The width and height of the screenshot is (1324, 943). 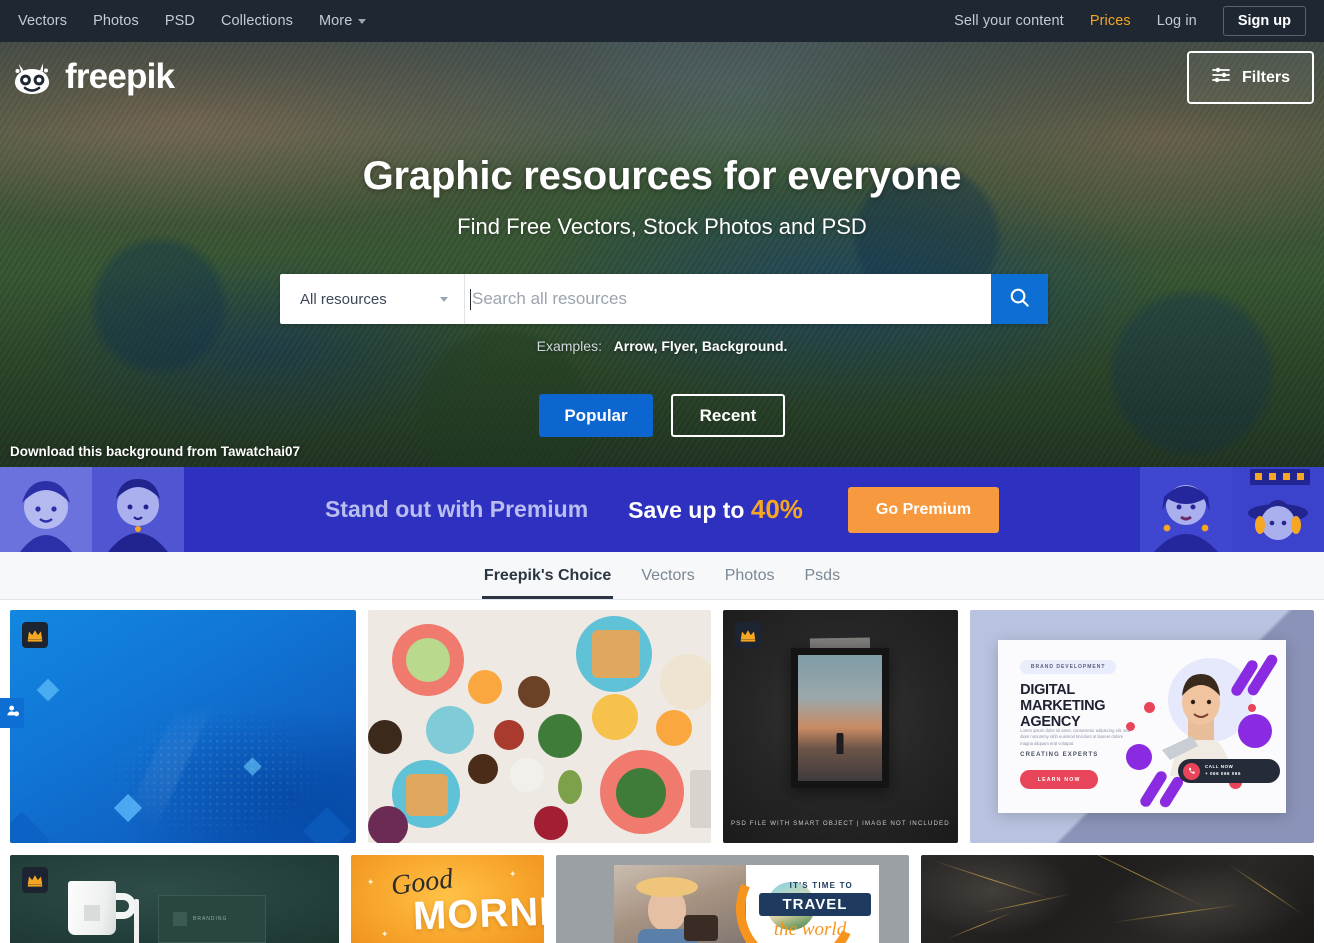 What do you see at coordinates (840, 718) in the screenshot?
I see `poster-artwork` at bounding box center [840, 718].